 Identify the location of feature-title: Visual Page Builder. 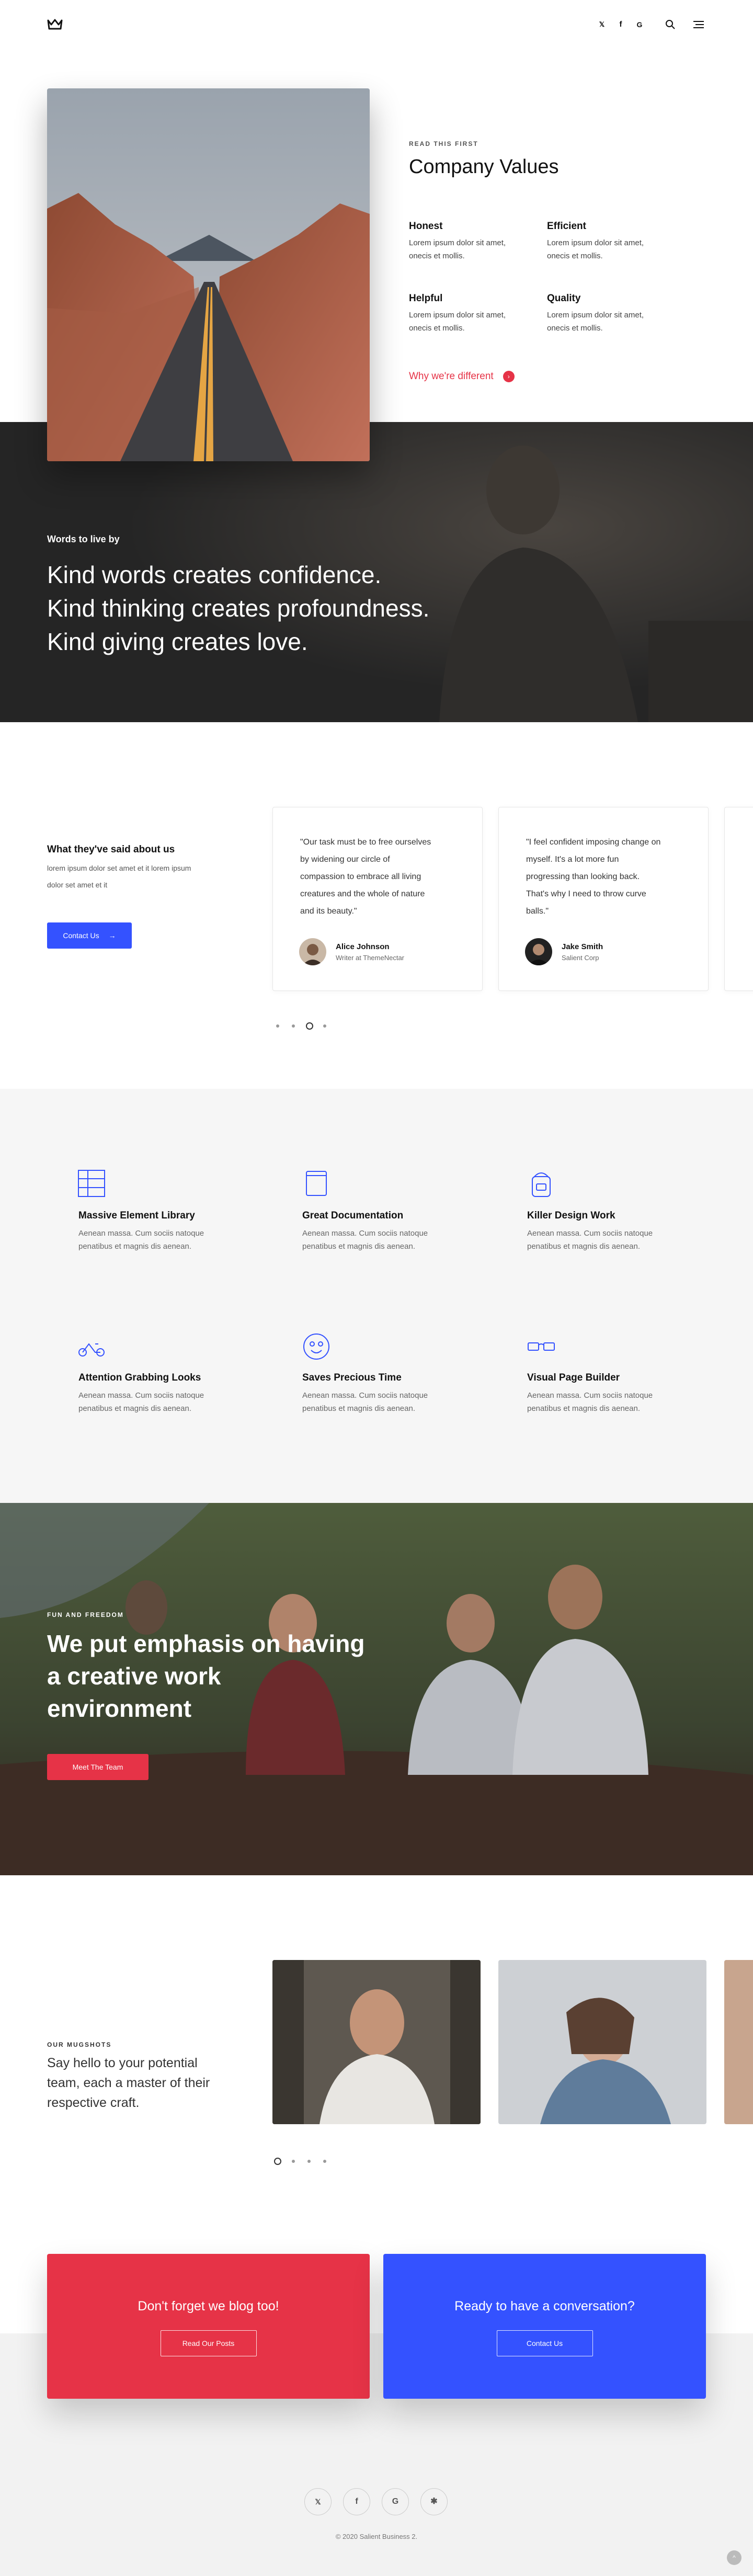
(574, 1378).